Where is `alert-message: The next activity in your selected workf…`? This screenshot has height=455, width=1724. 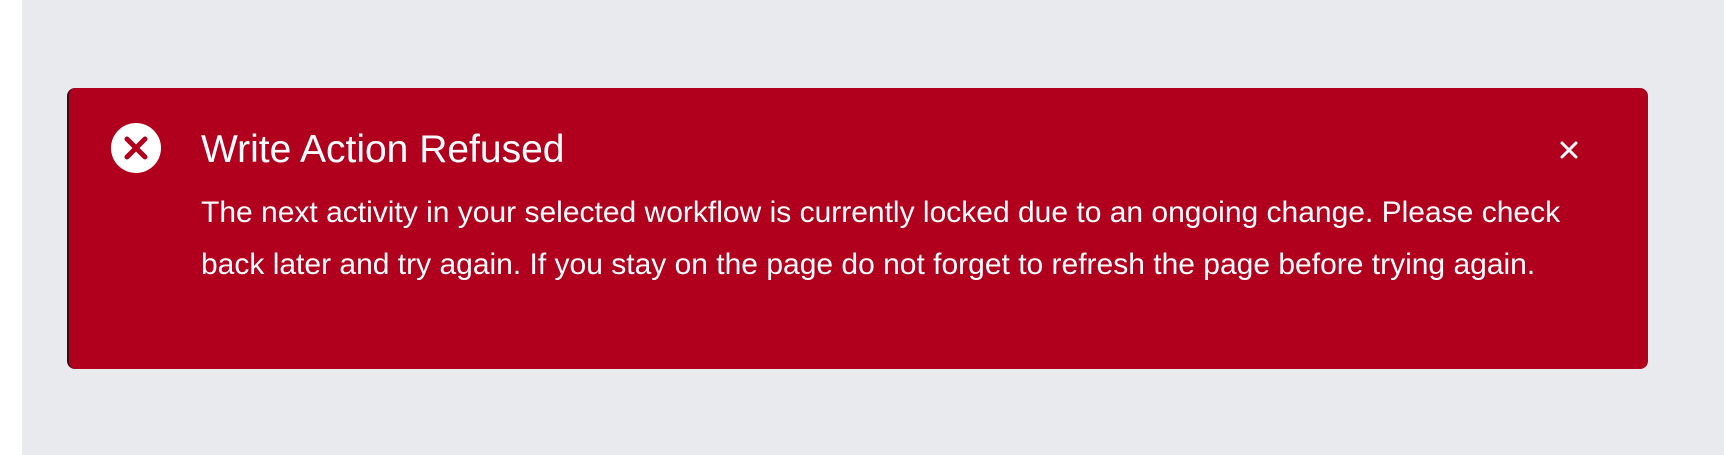 alert-message: The next activity in your selected workf… is located at coordinates (881, 238).